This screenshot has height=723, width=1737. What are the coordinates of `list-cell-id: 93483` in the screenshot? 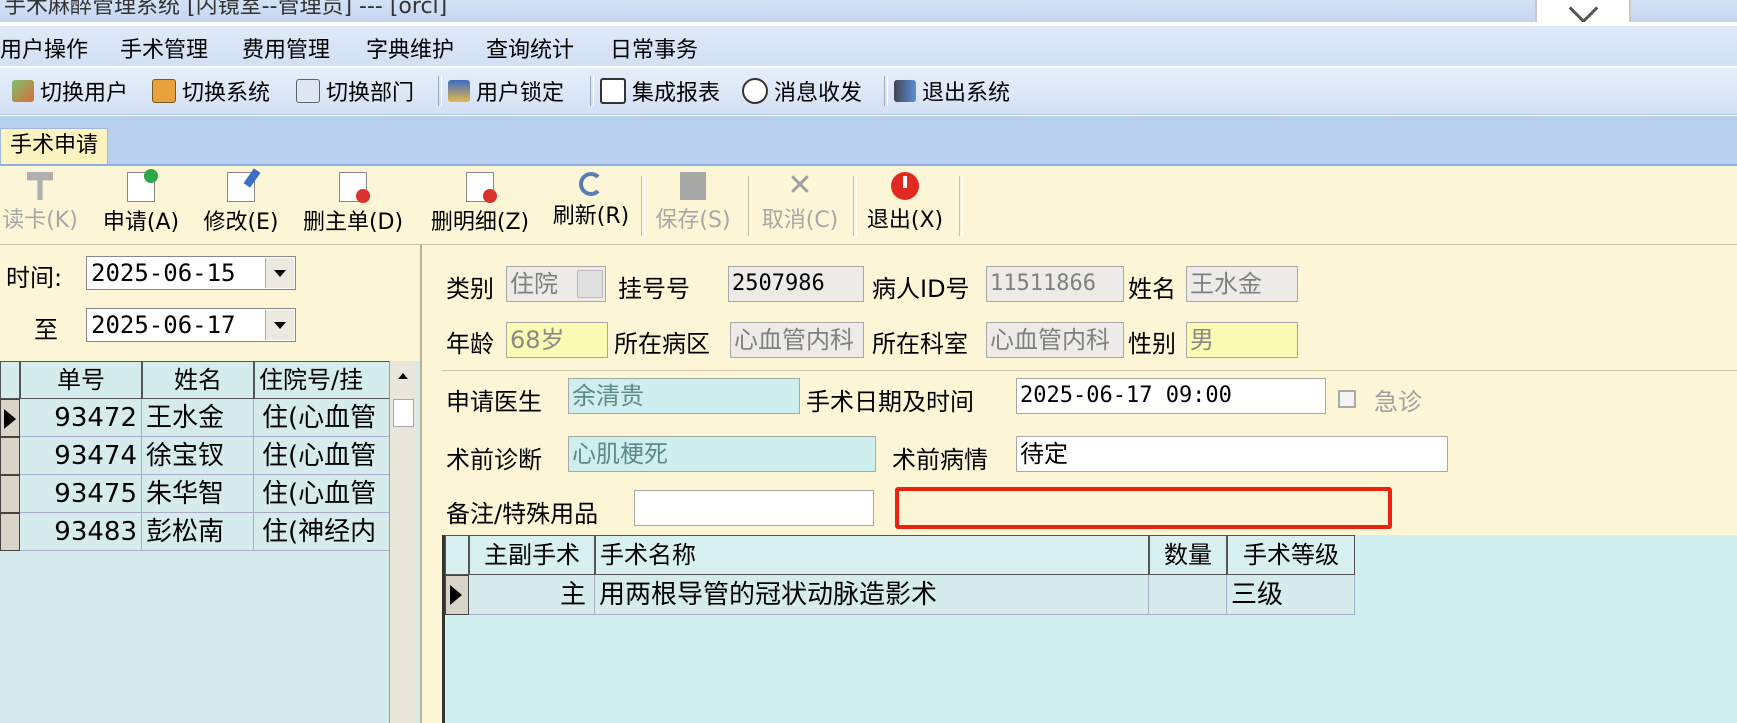 It's located at (81, 532).